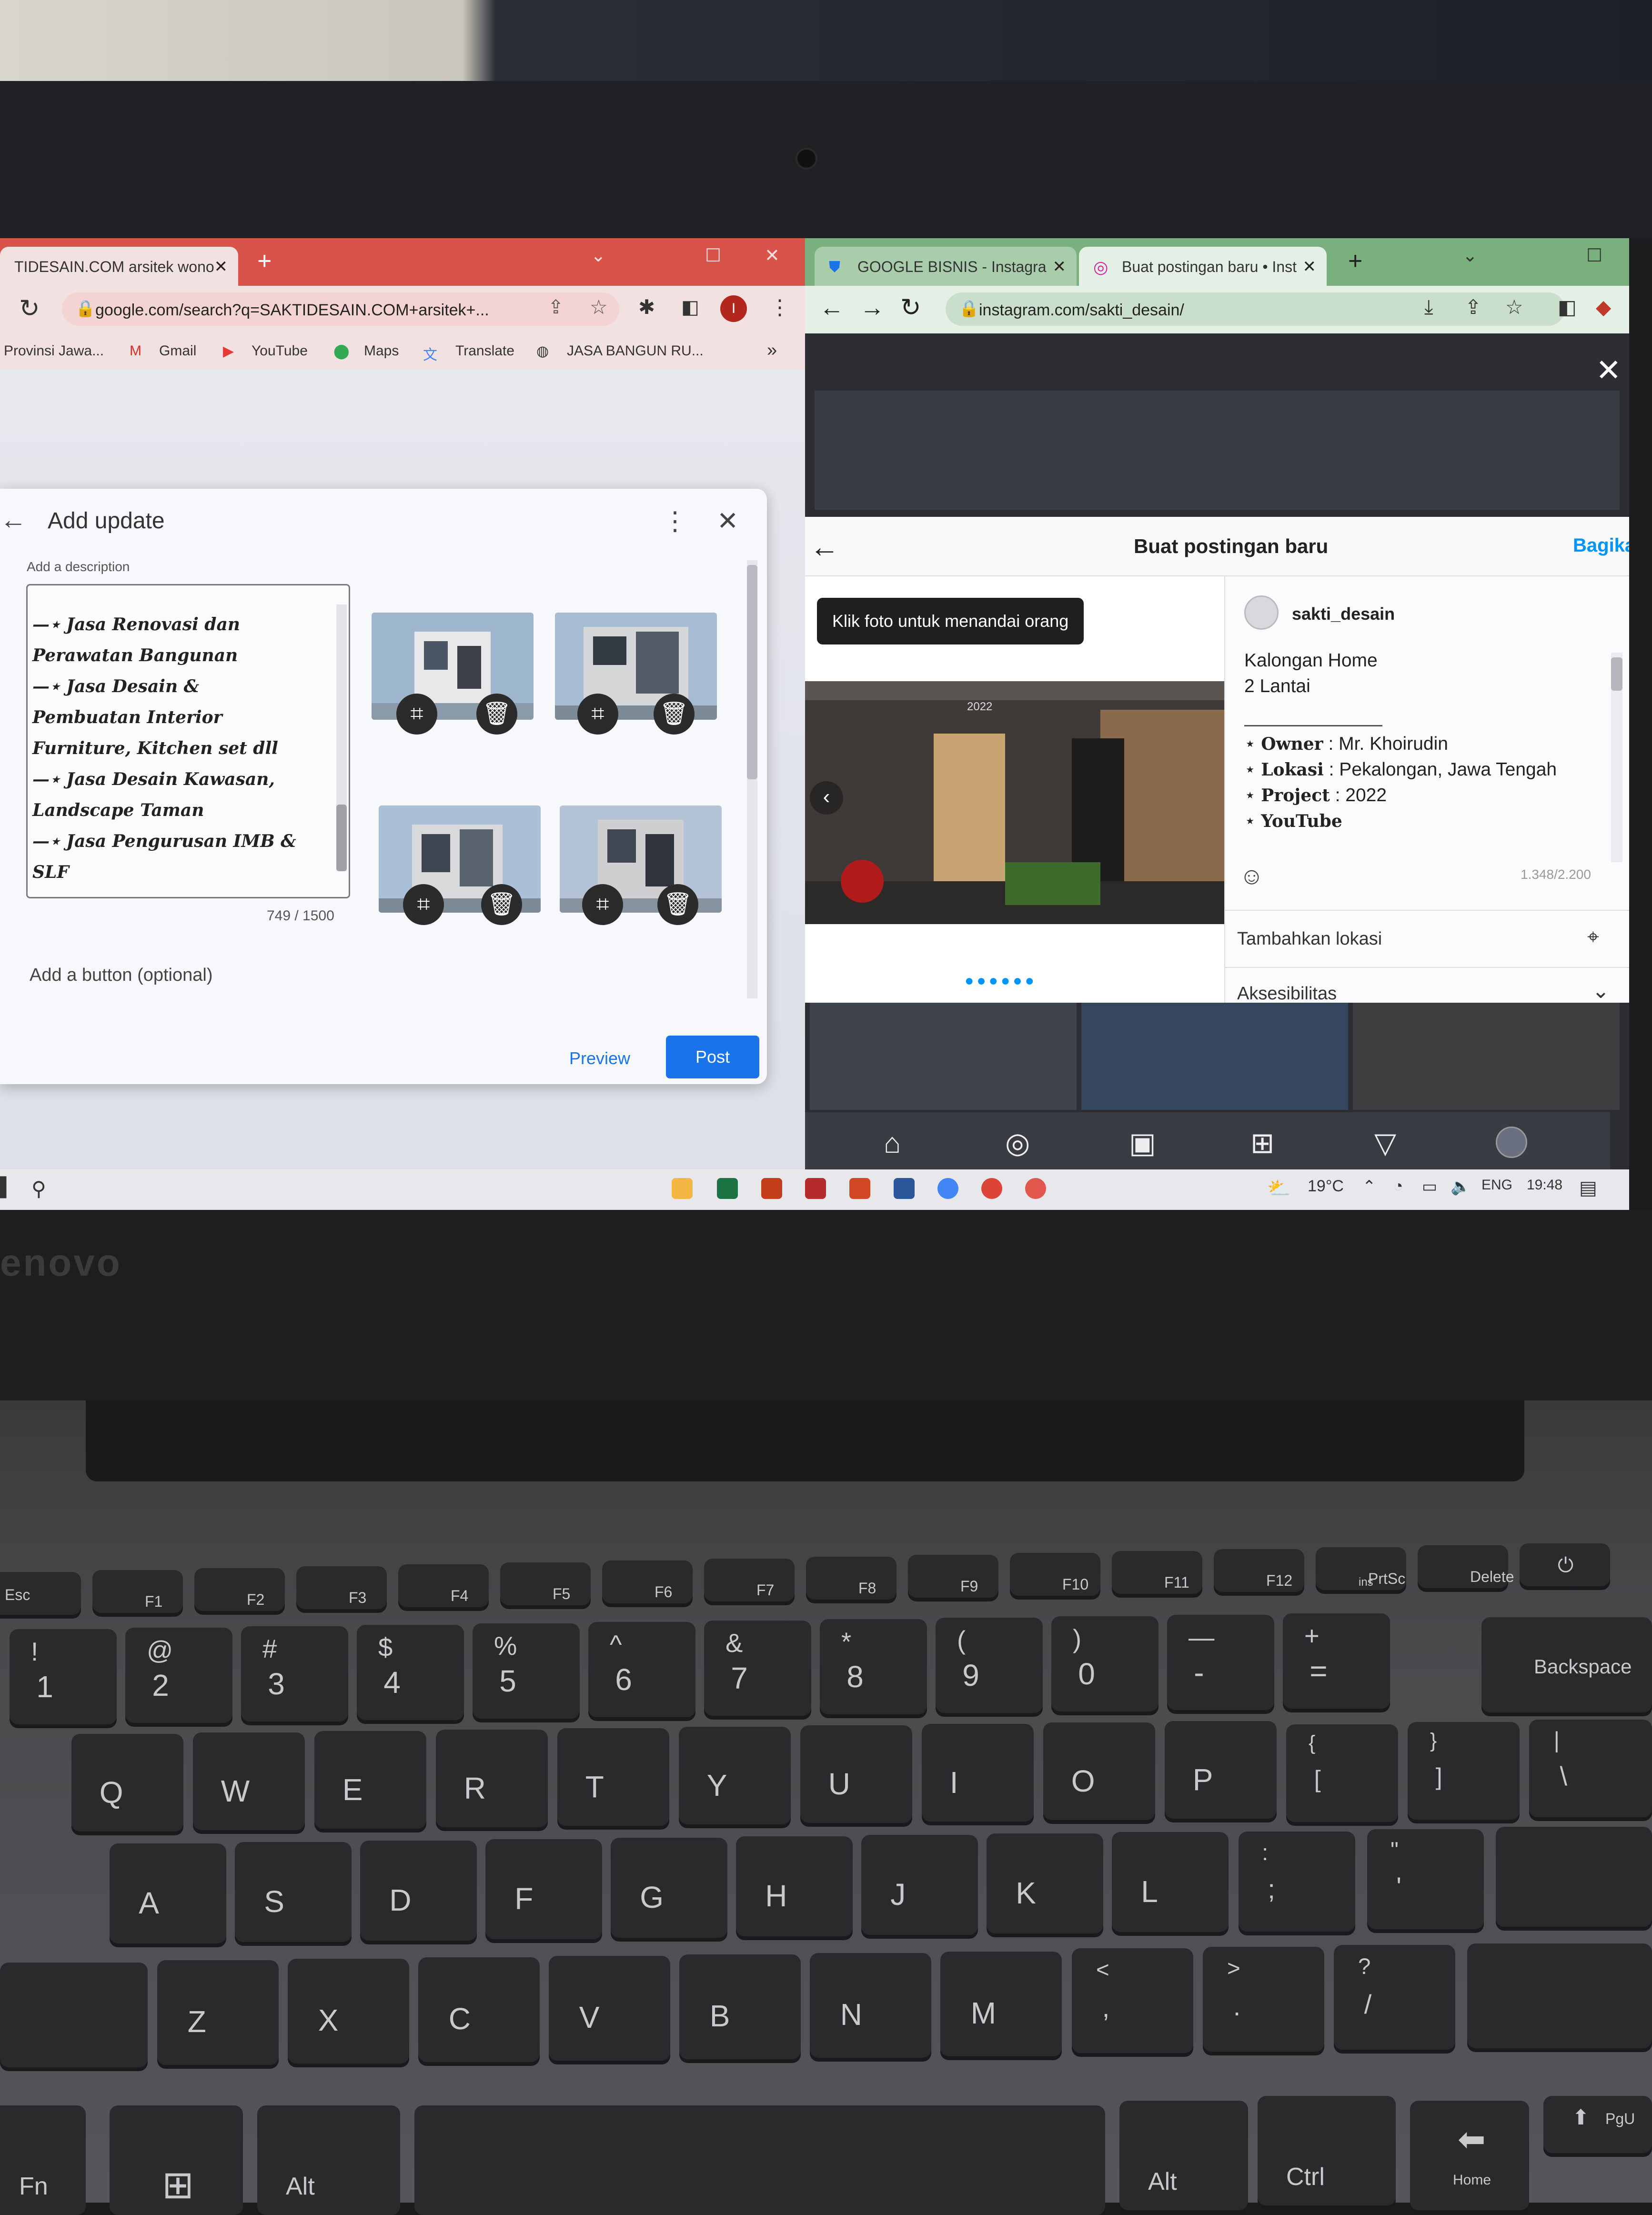  What do you see at coordinates (40, 1593) in the screenshot?
I see `function-key: Esc` at bounding box center [40, 1593].